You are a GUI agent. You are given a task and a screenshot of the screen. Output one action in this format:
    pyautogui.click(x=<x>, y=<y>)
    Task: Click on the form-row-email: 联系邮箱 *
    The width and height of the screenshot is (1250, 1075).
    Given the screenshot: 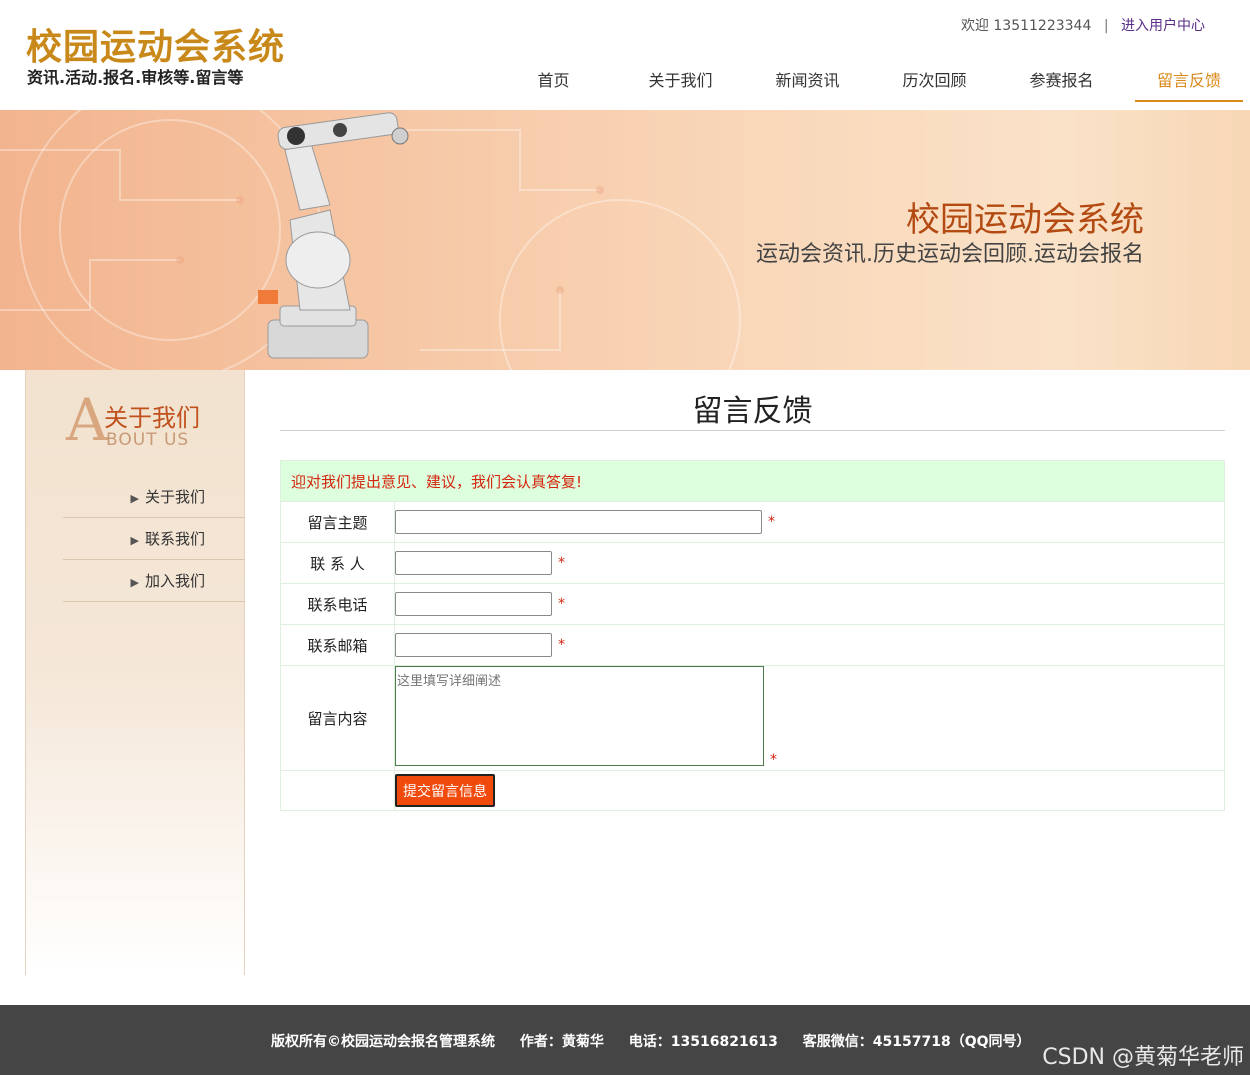 What is the action you would take?
    pyautogui.click(x=752, y=644)
    